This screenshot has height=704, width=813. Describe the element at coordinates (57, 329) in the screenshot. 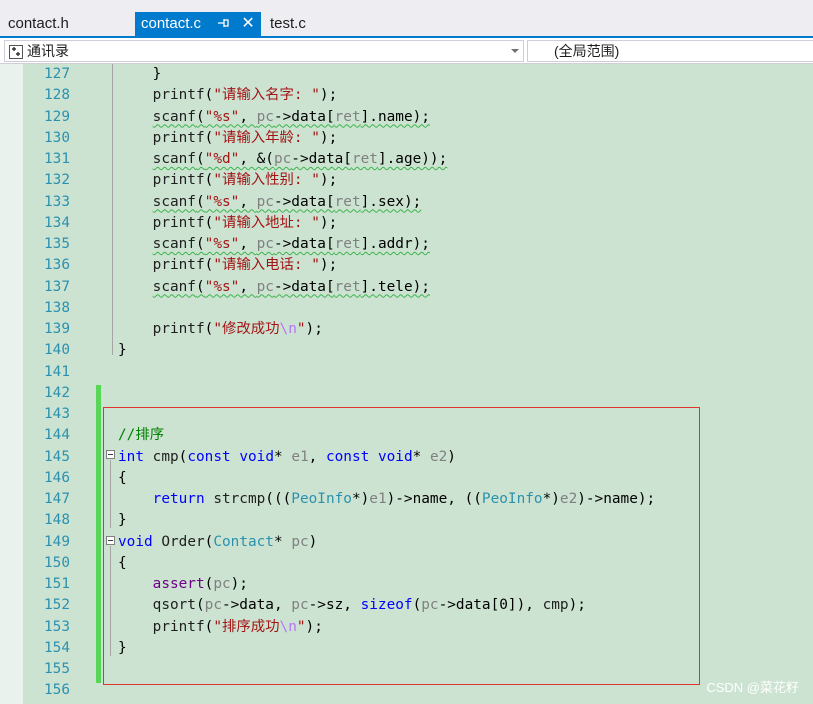

I see `line-number: 139` at that location.